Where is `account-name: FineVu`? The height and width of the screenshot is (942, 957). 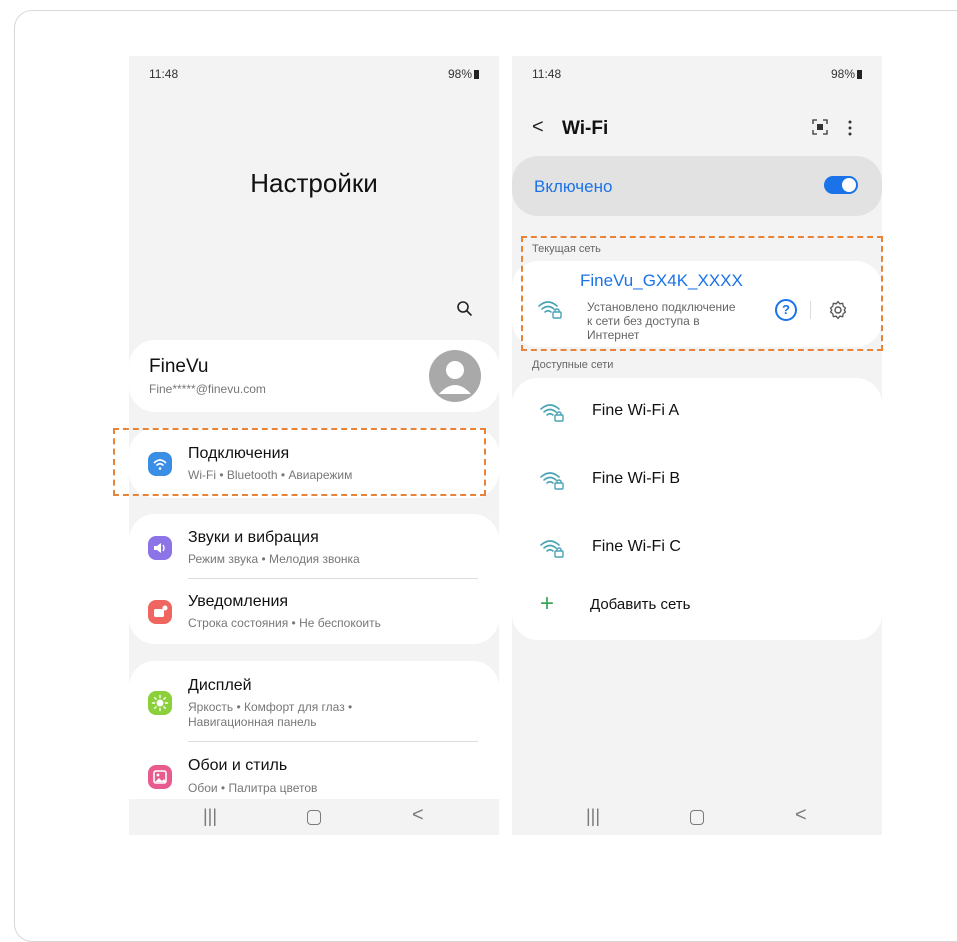
account-name: FineVu is located at coordinates (179, 366).